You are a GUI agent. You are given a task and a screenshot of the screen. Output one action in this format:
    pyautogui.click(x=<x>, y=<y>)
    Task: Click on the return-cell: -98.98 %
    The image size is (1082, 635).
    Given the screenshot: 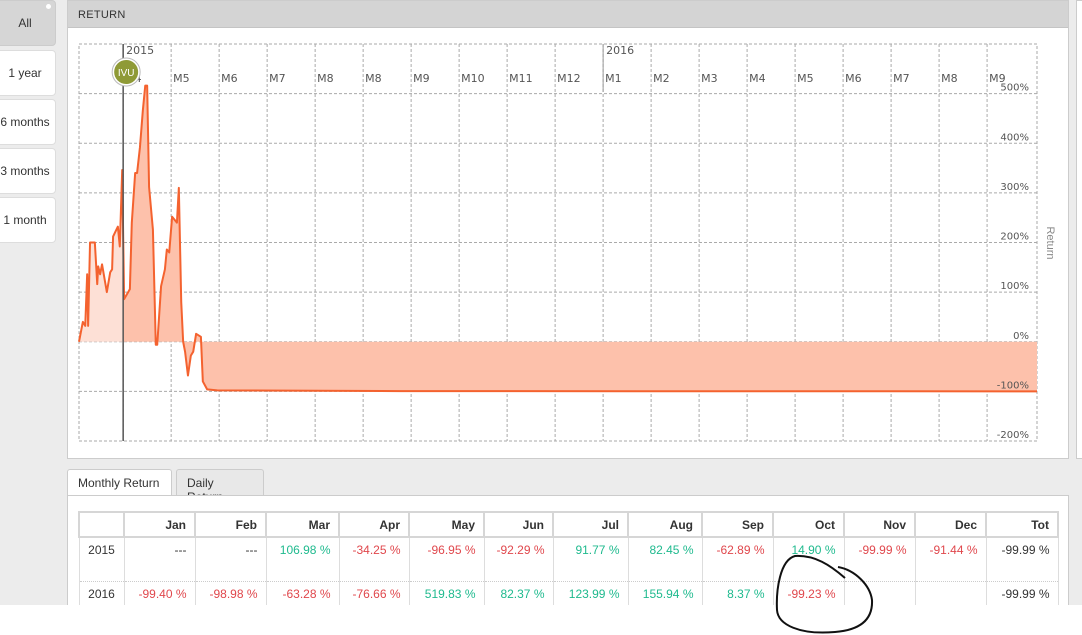 What is the action you would take?
    pyautogui.click(x=230, y=593)
    